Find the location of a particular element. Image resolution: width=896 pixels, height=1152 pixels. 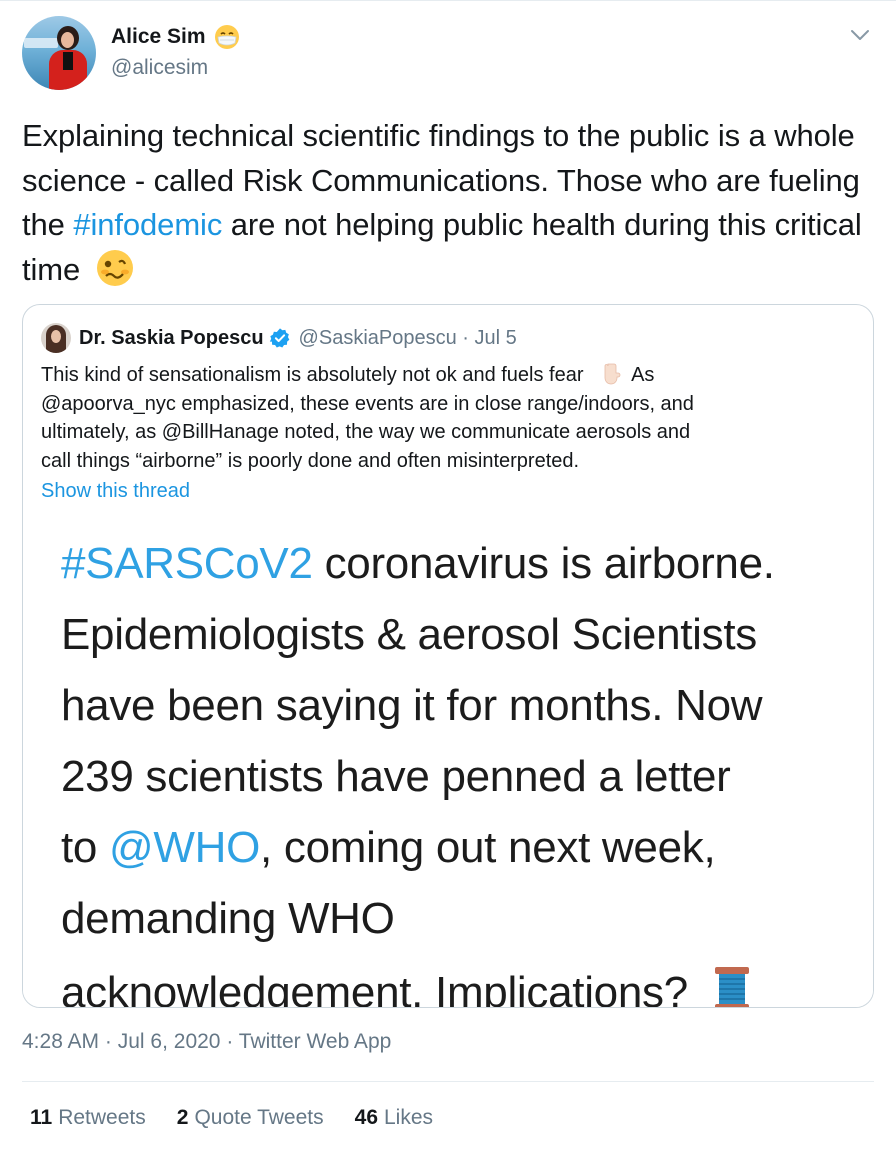

quote-tweets-stat: 2 Quote Tweets is located at coordinates (250, 1118).